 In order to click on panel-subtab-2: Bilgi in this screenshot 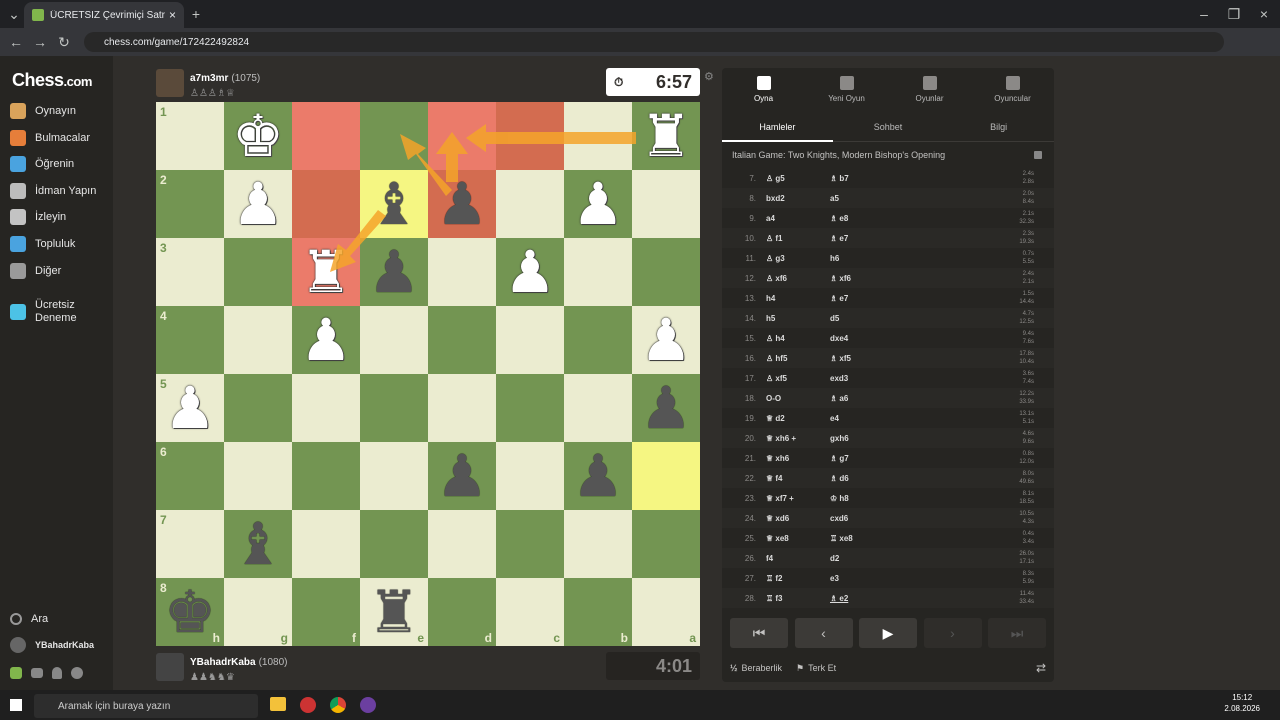, I will do `click(998, 126)`.